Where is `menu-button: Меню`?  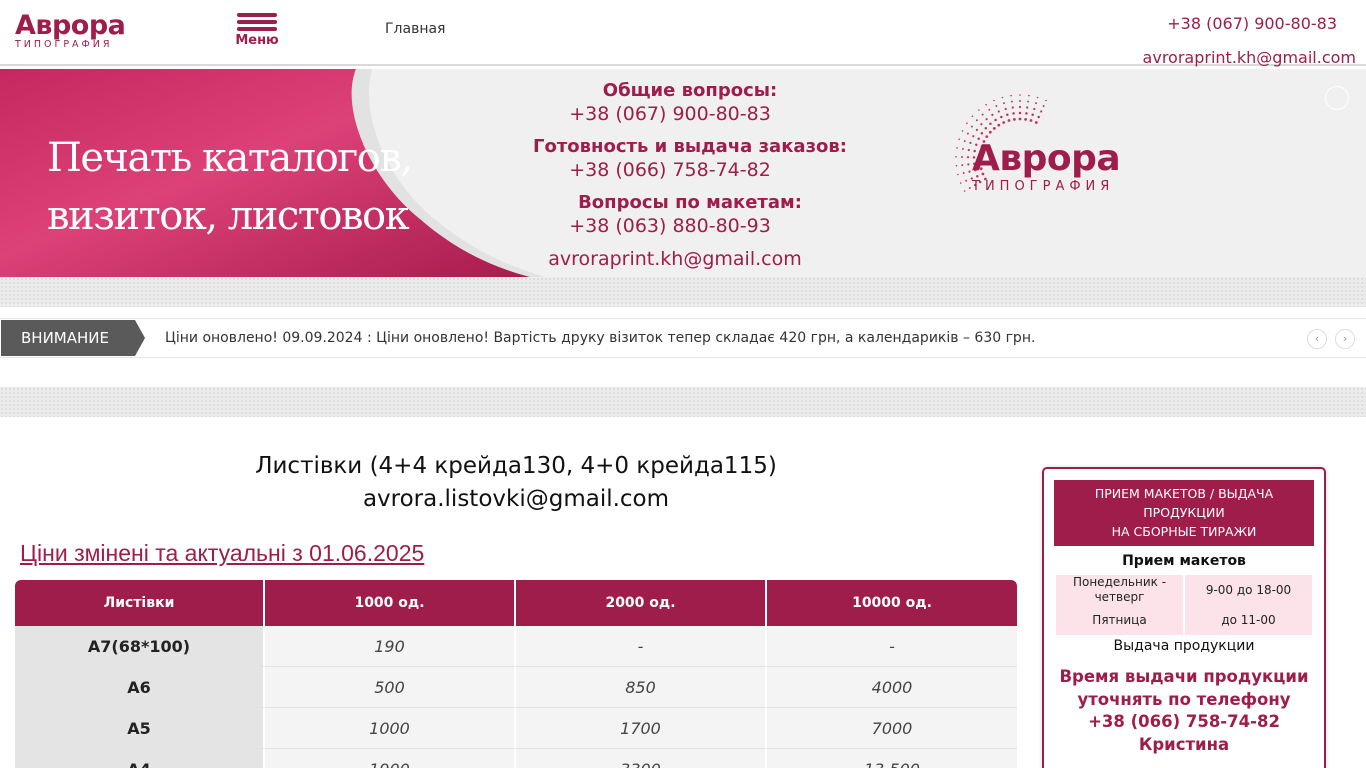
menu-button: Меню is located at coordinates (257, 30).